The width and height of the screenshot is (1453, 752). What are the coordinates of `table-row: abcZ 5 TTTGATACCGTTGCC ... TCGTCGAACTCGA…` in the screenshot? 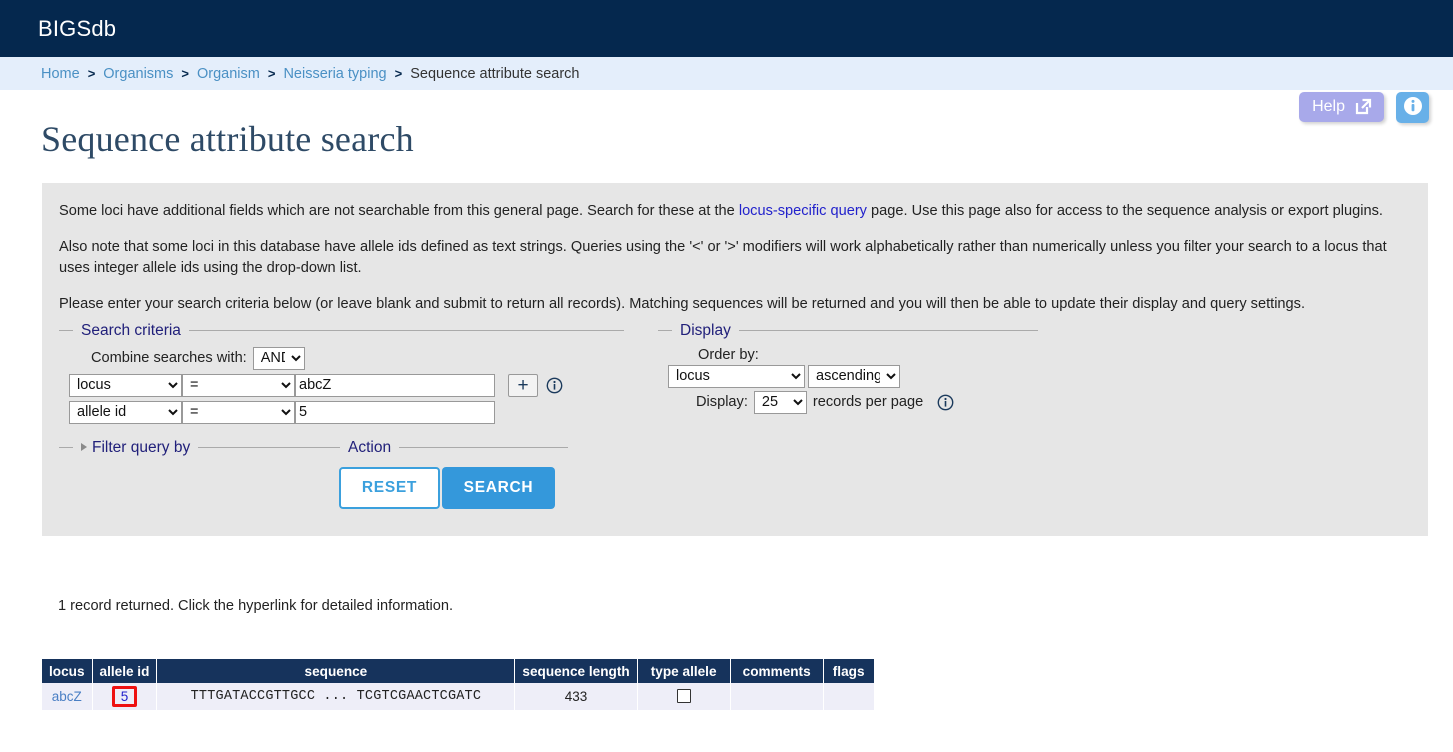 It's located at (458, 696).